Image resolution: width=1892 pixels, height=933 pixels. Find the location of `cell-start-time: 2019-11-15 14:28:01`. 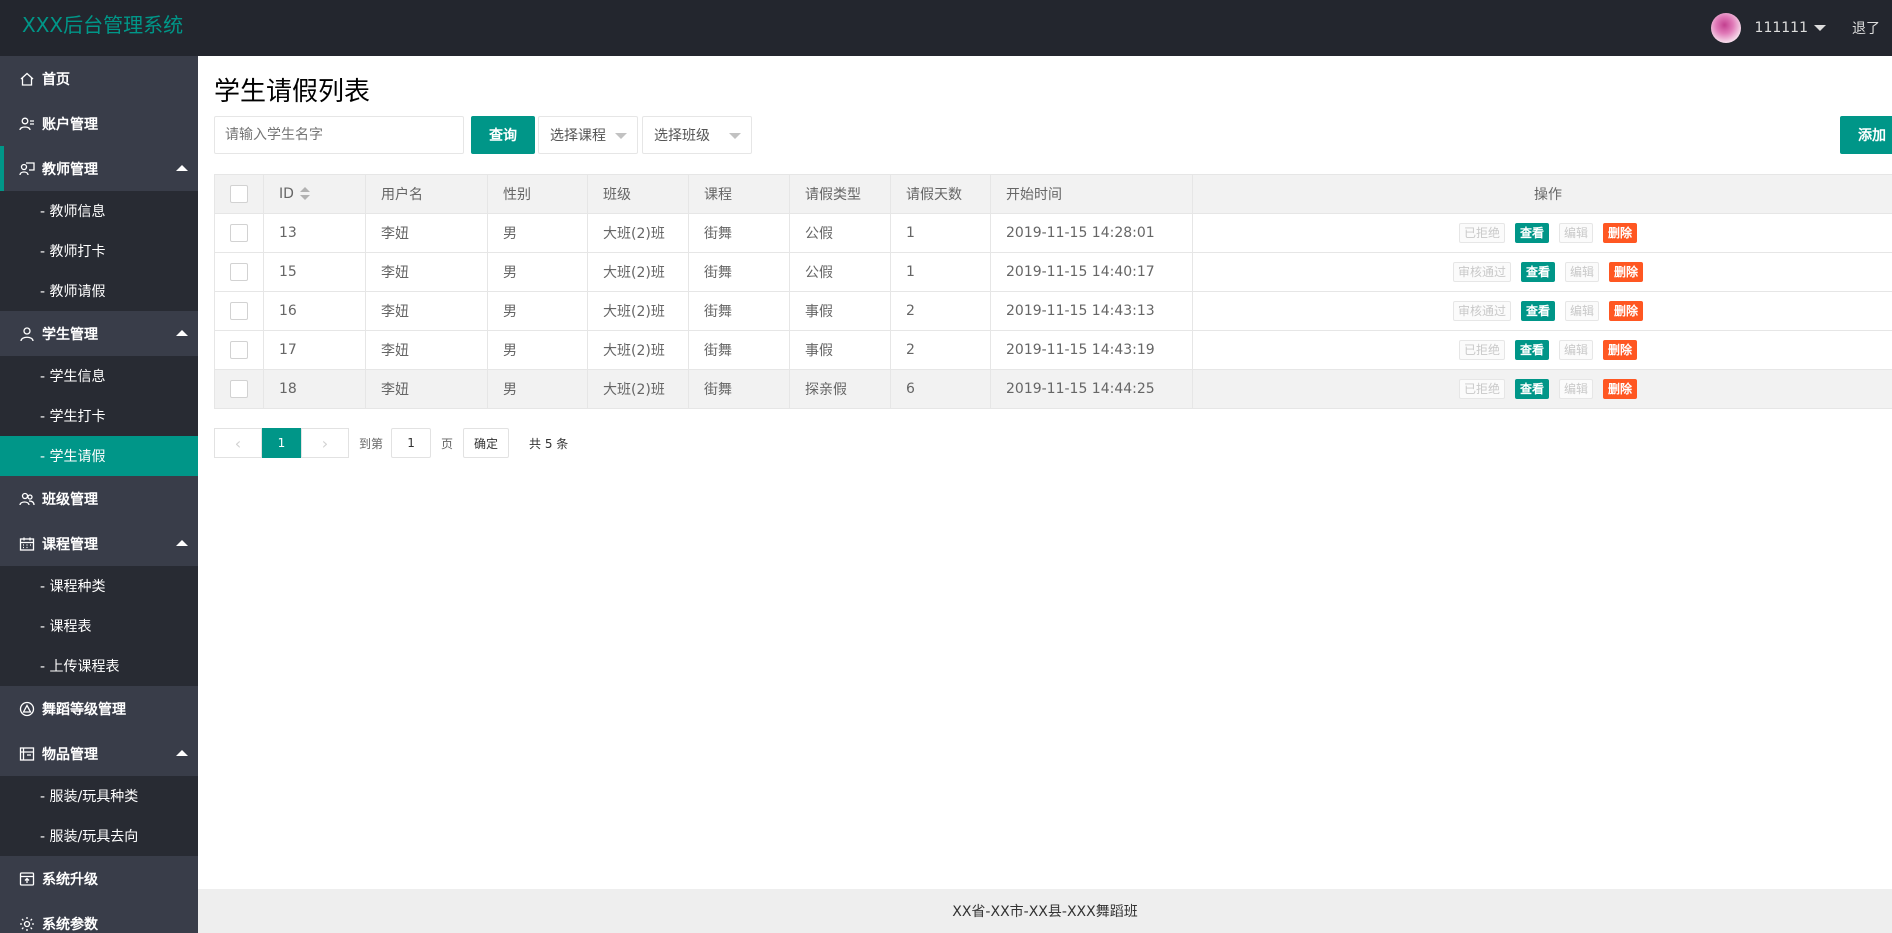

cell-start-time: 2019-11-15 14:28:01 is located at coordinates (1091, 233).